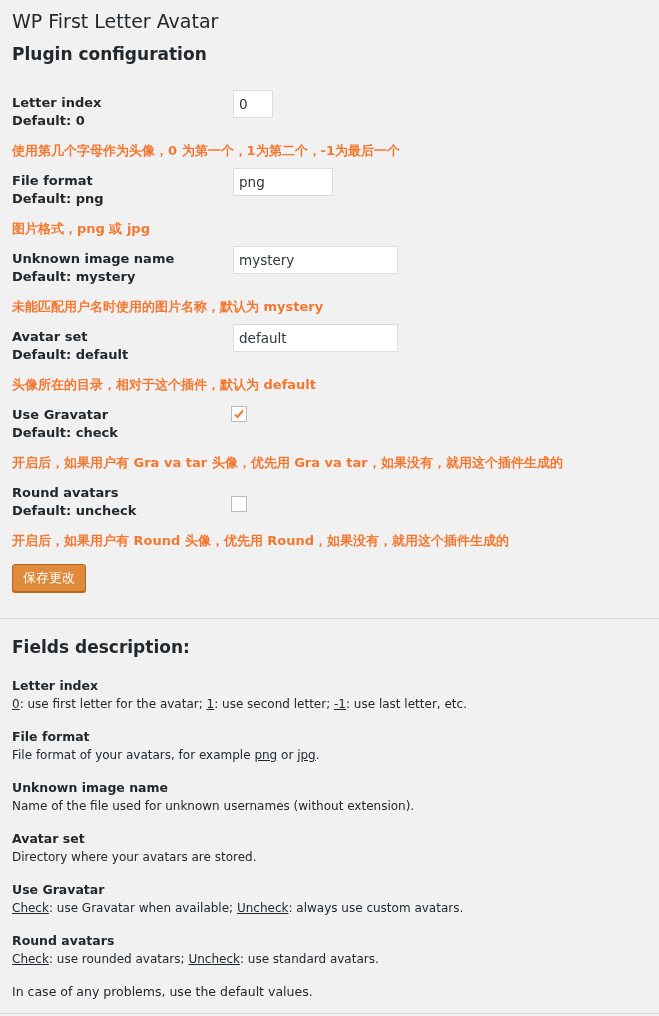 The height and width of the screenshot is (1016, 659). Describe the element at coordinates (238, 908) in the screenshot. I see `field-description: Check: use Gravatar when available; Uncheck: always use custom avatars.` at that location.